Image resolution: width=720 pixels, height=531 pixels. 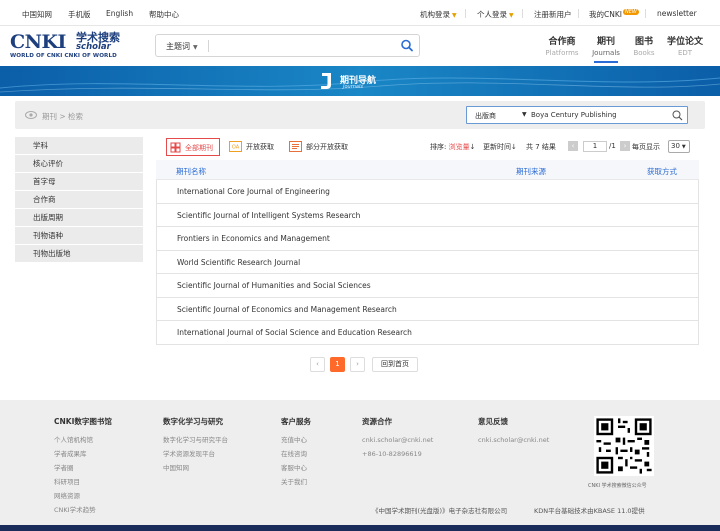 I want to click on search-field-label: 主题词, so click(x=178, y=46).